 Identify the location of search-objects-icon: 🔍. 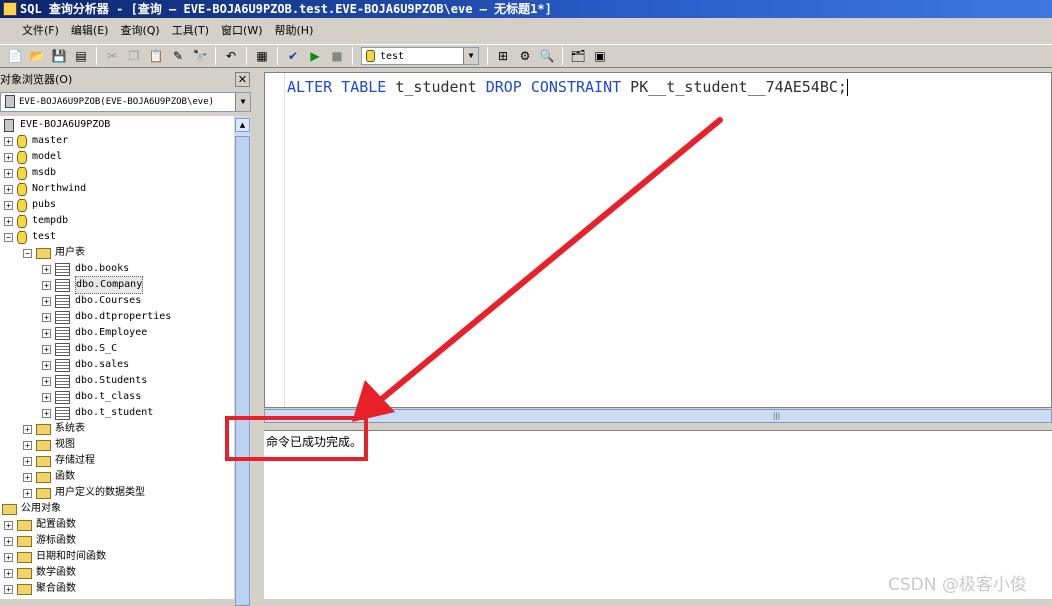
(547, 56).